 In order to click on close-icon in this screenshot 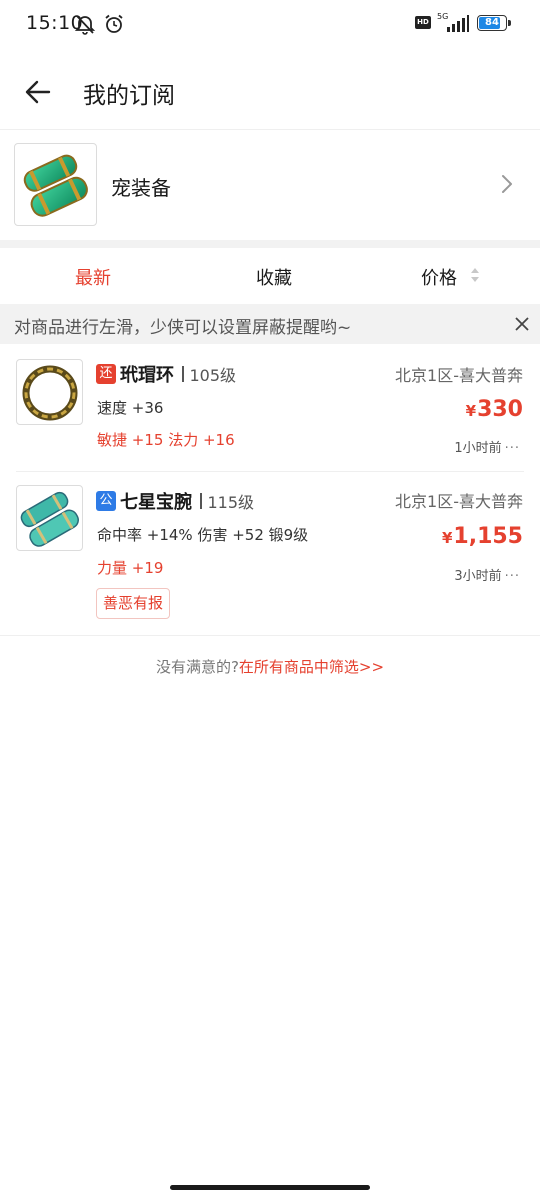, I will do `click(522, 326)`.